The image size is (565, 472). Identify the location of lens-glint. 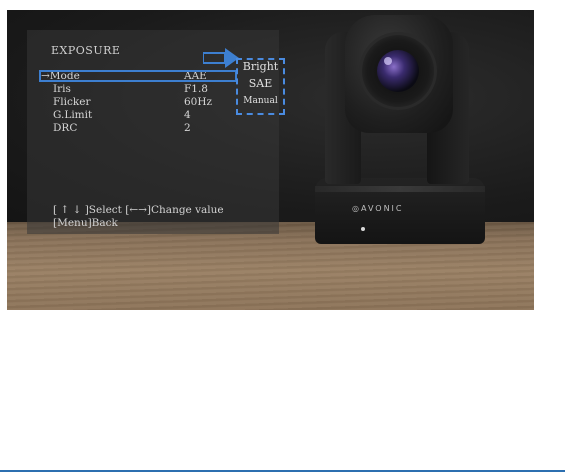
(388, 61).